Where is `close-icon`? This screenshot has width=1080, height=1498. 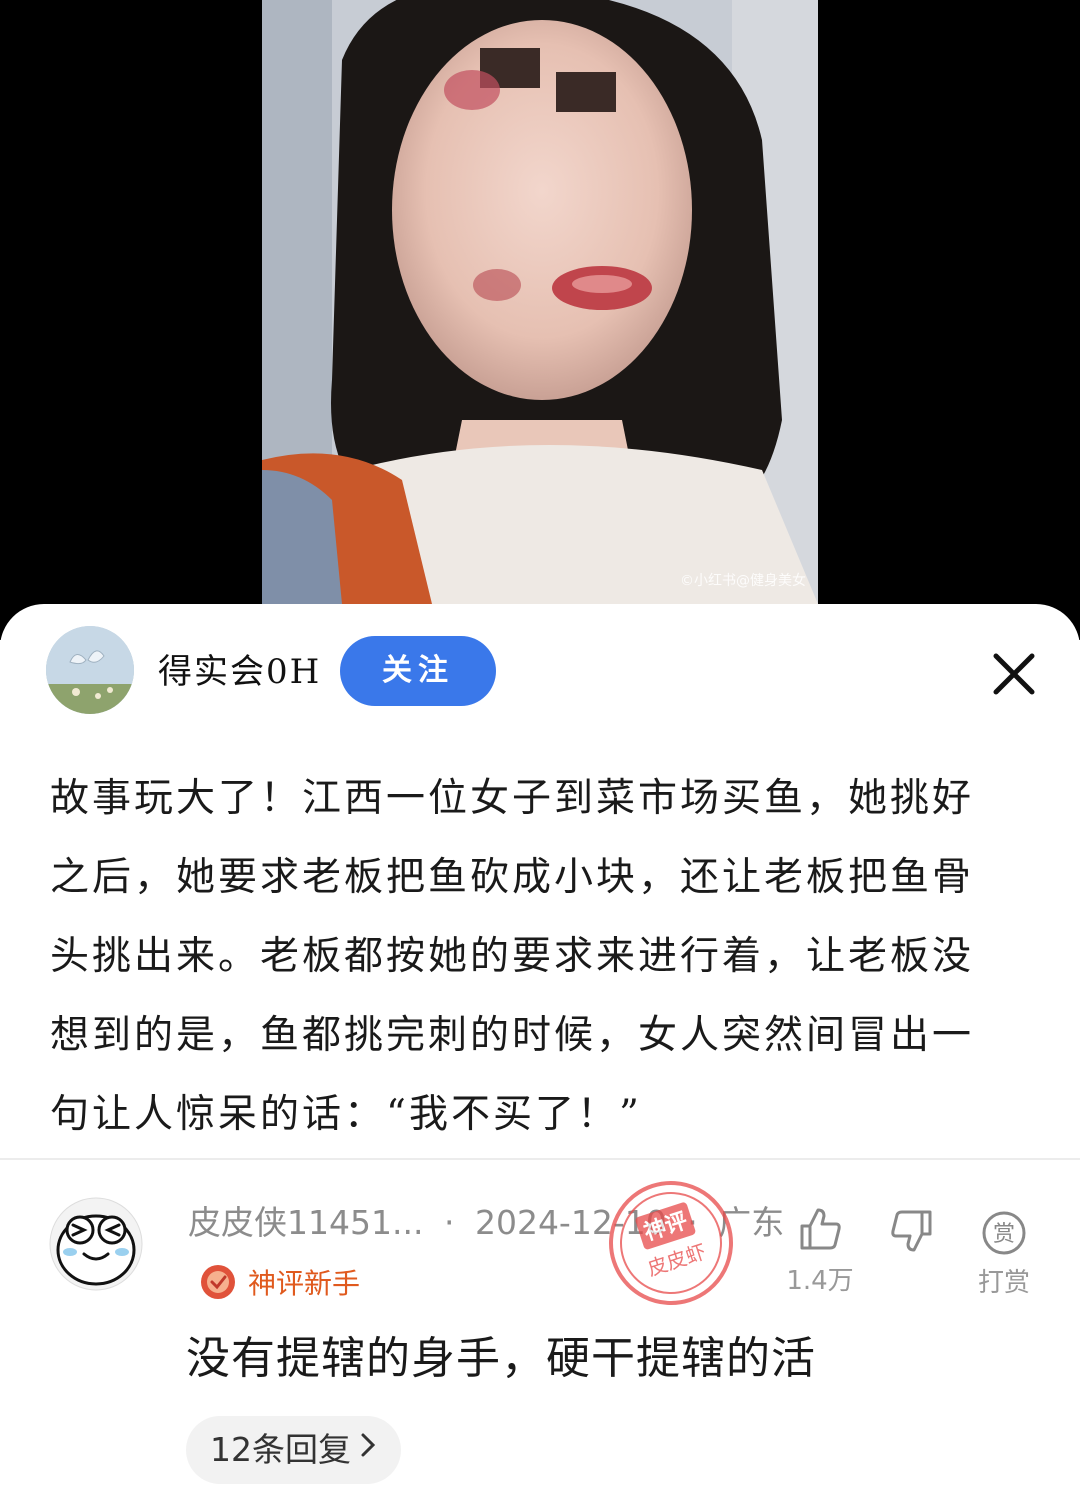
close-icon is located at coordinates (1014, 674).